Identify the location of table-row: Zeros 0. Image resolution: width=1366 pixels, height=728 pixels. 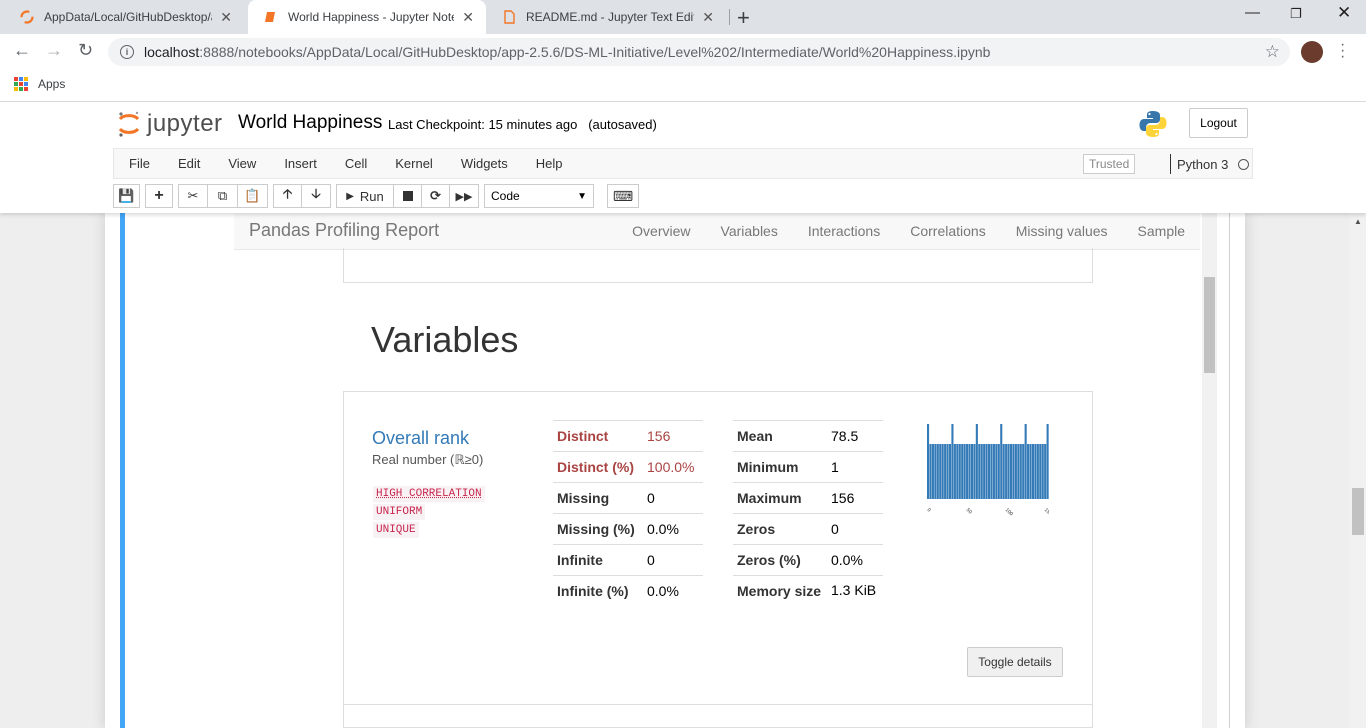
(808, 529).